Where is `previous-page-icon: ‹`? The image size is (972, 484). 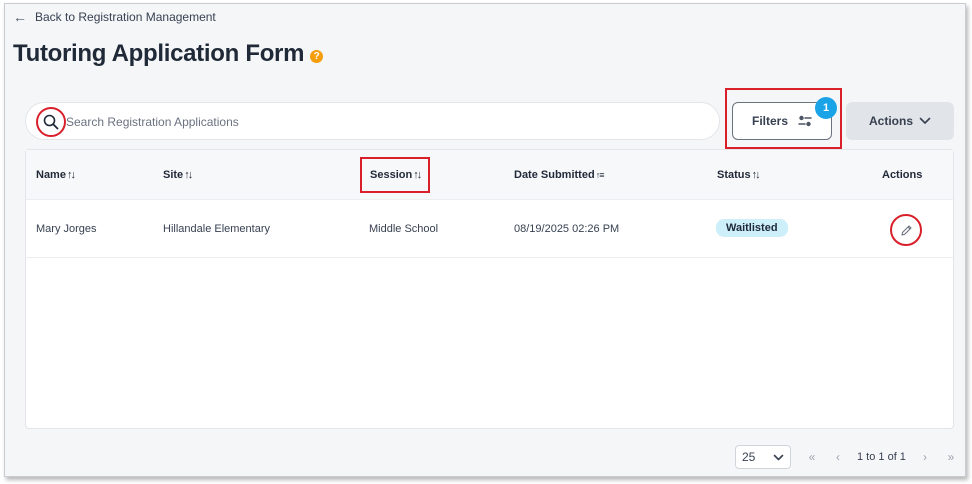
previous-page-icon: ‹ is located at coordinates (838, 457).